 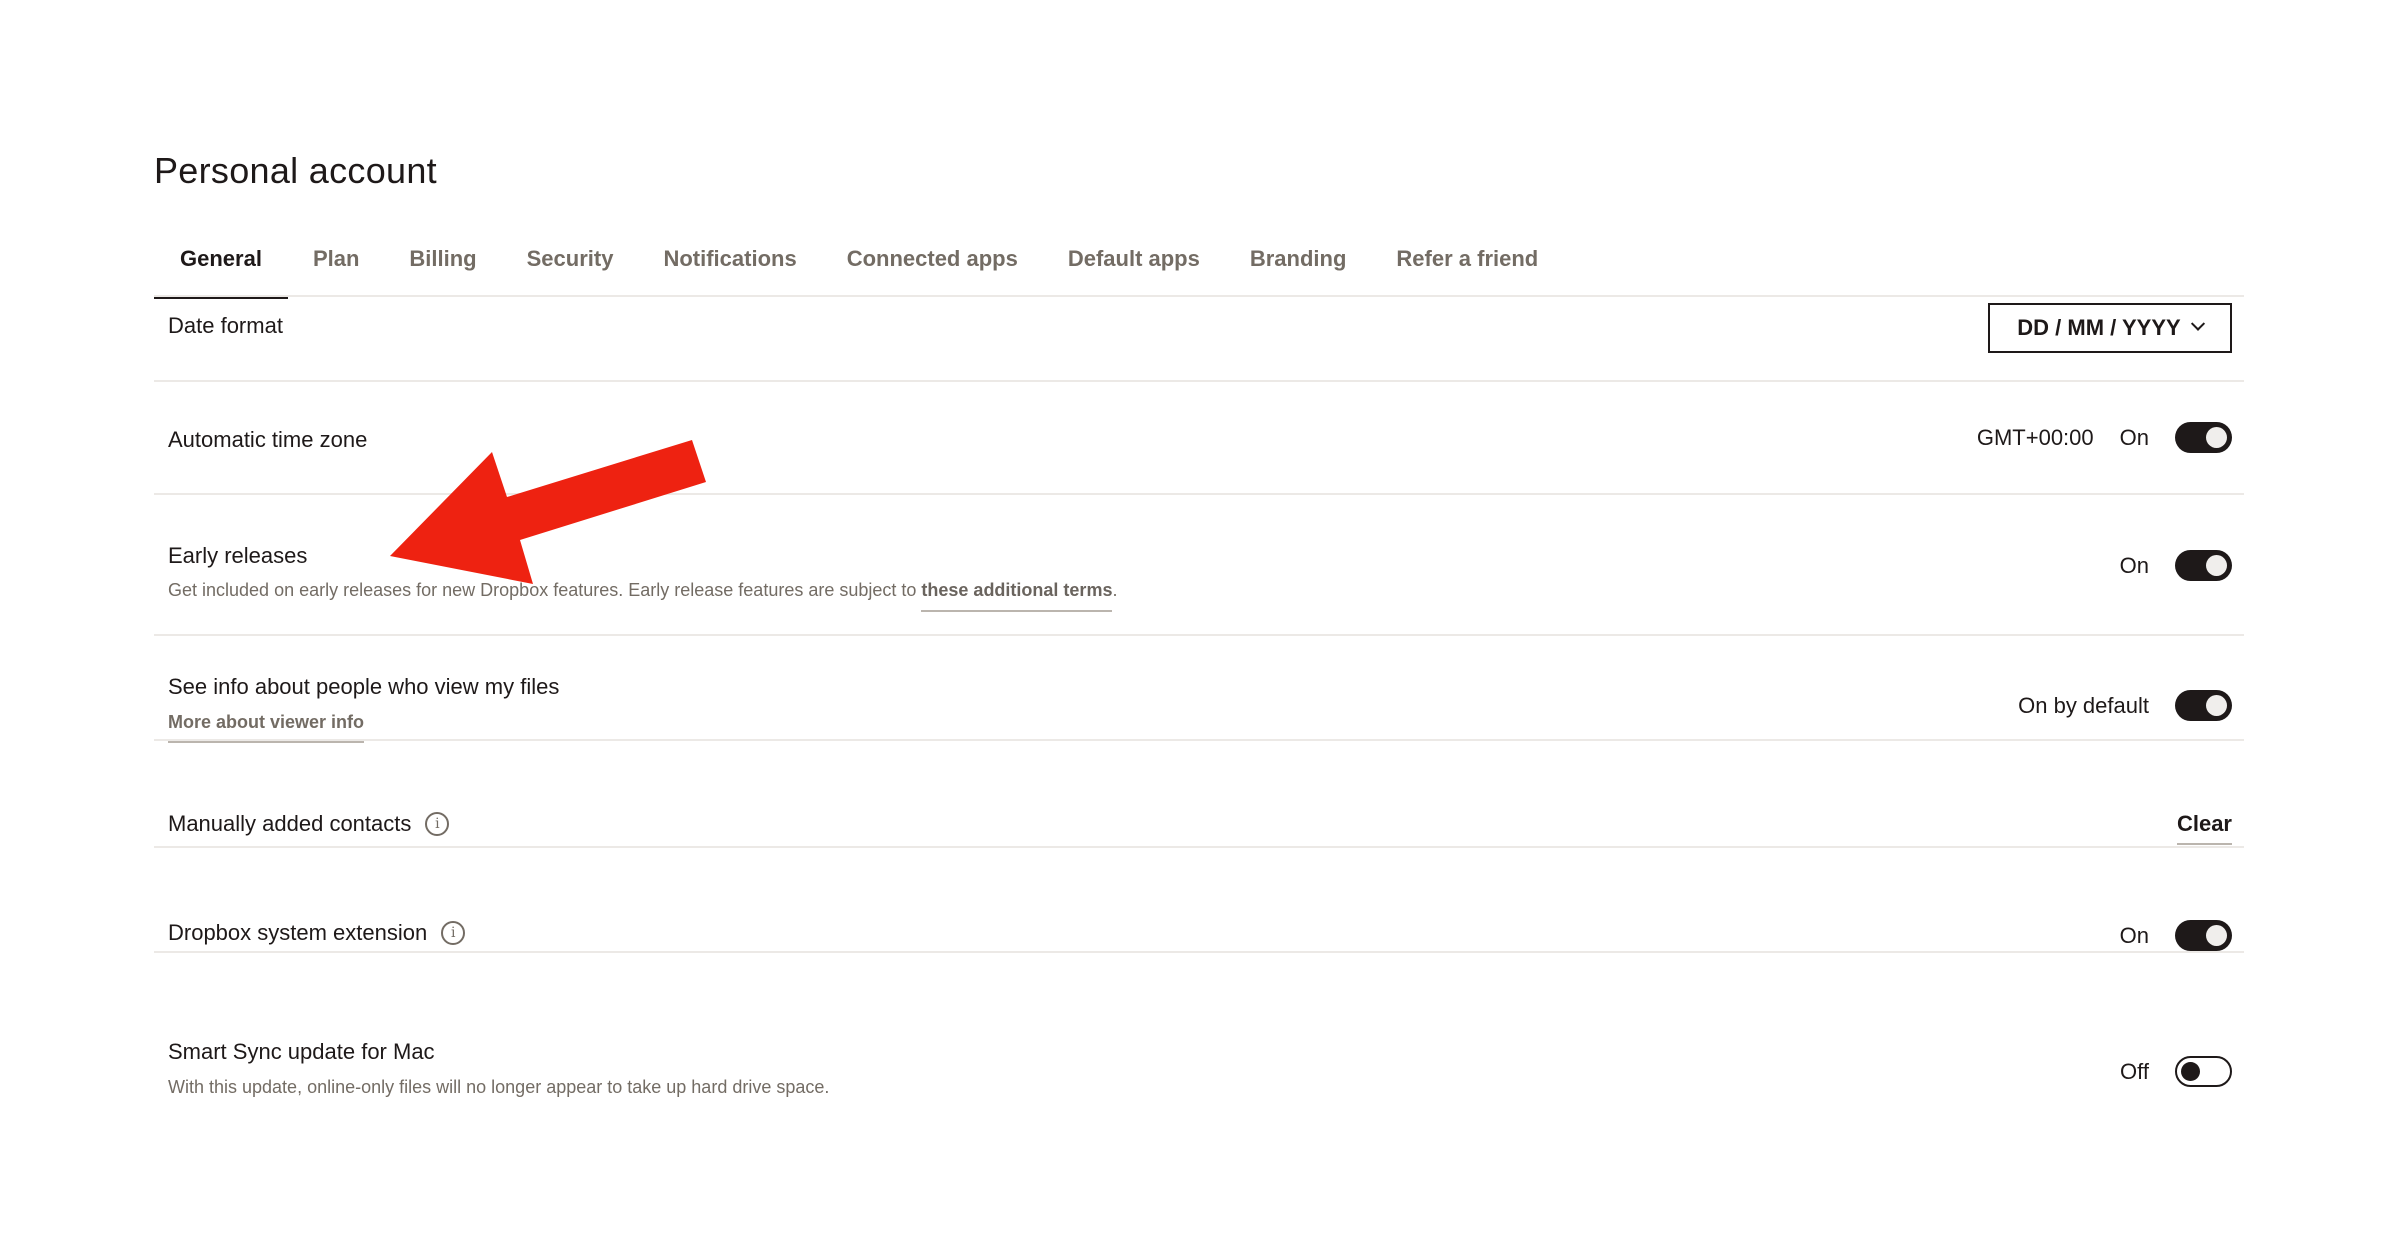 I want to click on smart-sync-toggle, so click(x=2203, y=1071).